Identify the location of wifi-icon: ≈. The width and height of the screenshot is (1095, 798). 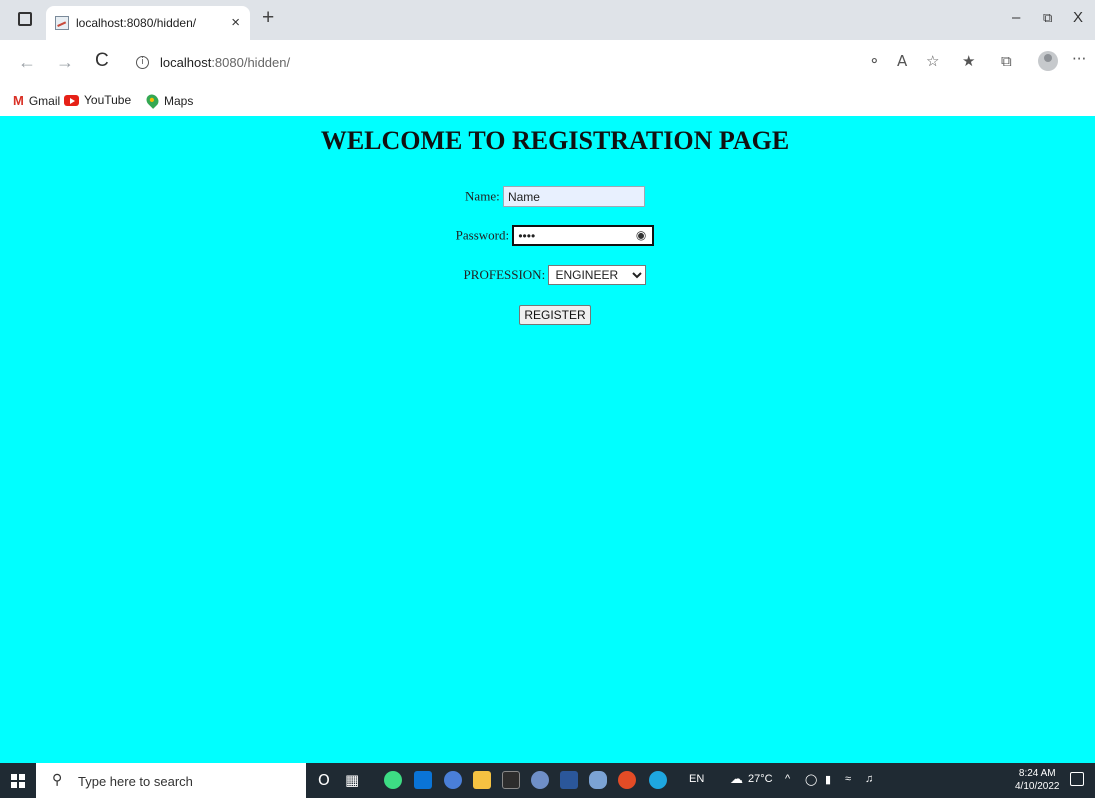
(848, 779).